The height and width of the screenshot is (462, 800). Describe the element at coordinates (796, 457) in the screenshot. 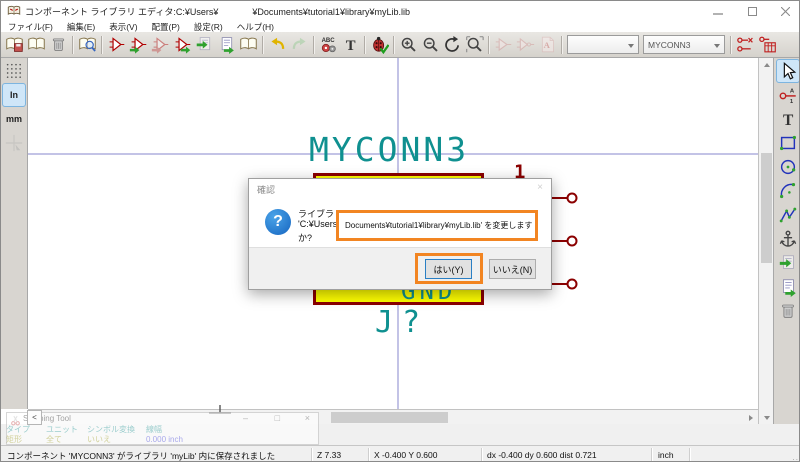

I see `resize-grip: ..` at that location.